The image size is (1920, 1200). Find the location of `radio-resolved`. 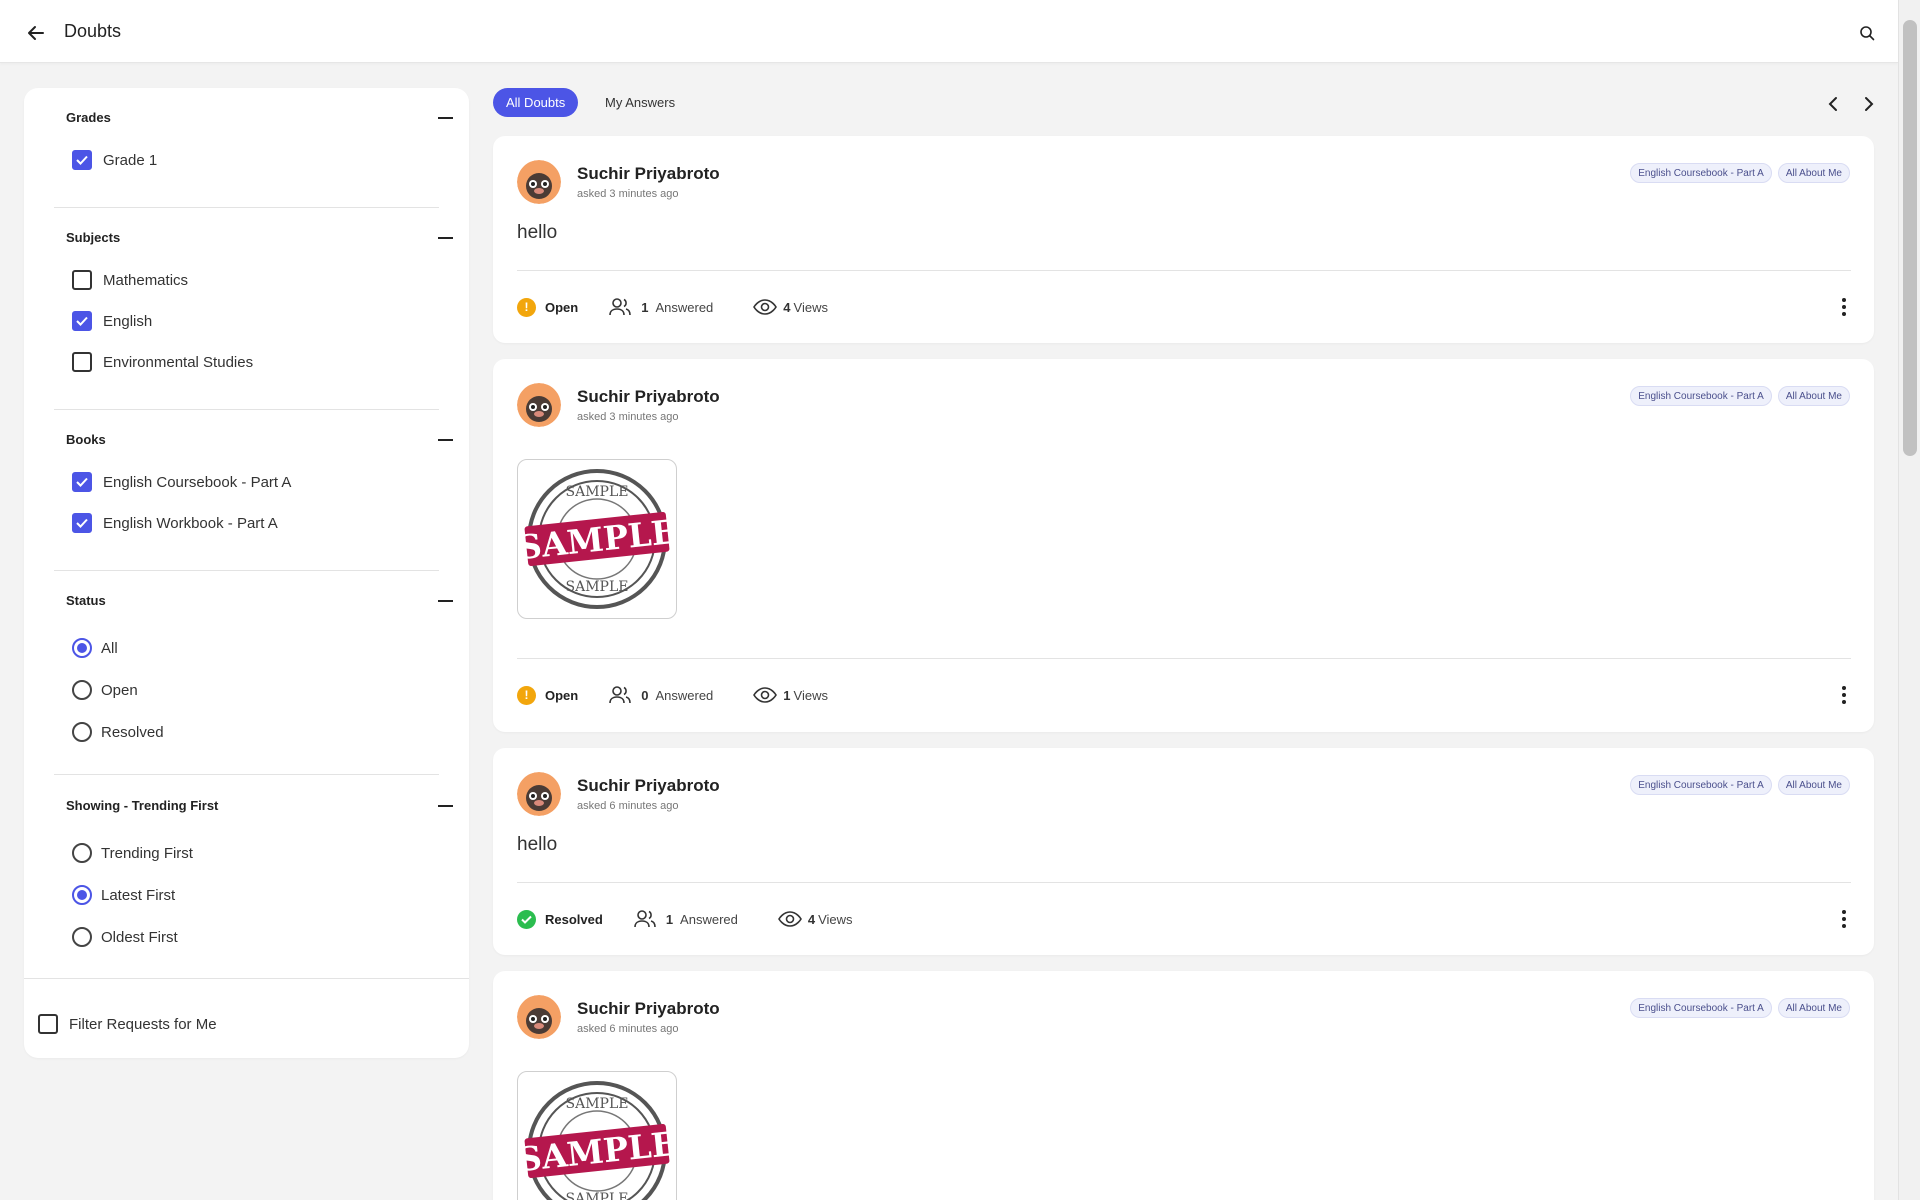

radio-resolved is located at coordinates (82, 732).